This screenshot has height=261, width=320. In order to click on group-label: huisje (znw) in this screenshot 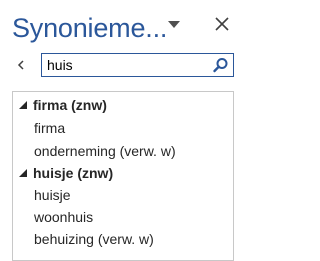, I will do `click(73, 173)`.